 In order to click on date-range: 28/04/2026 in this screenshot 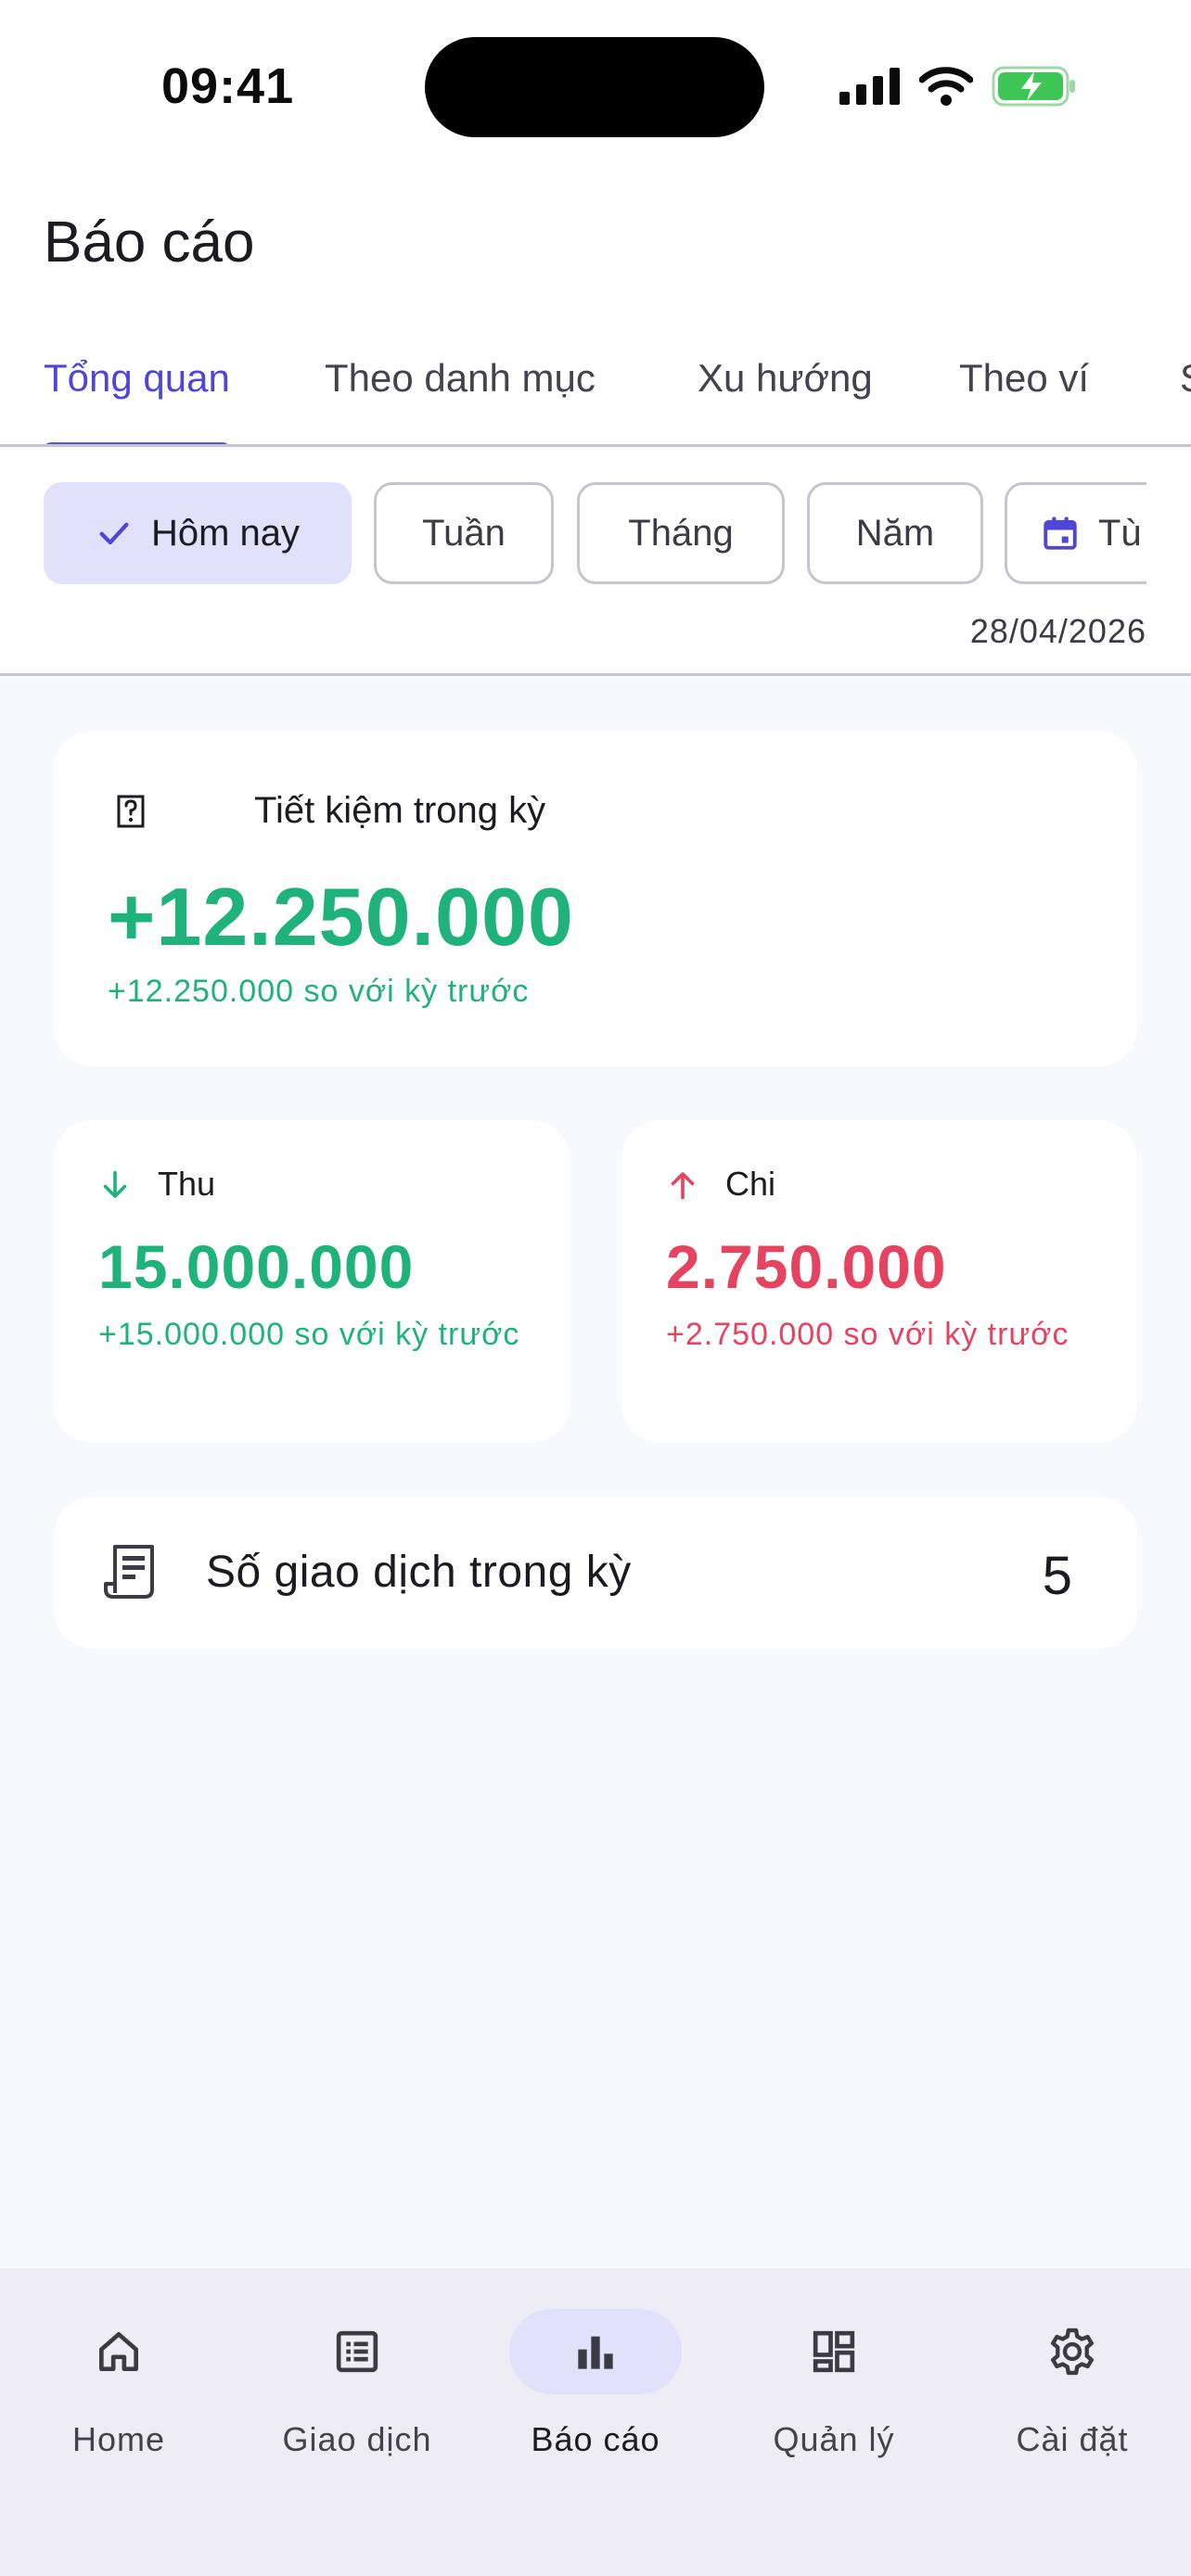, I will do `click(1058, 631)`.